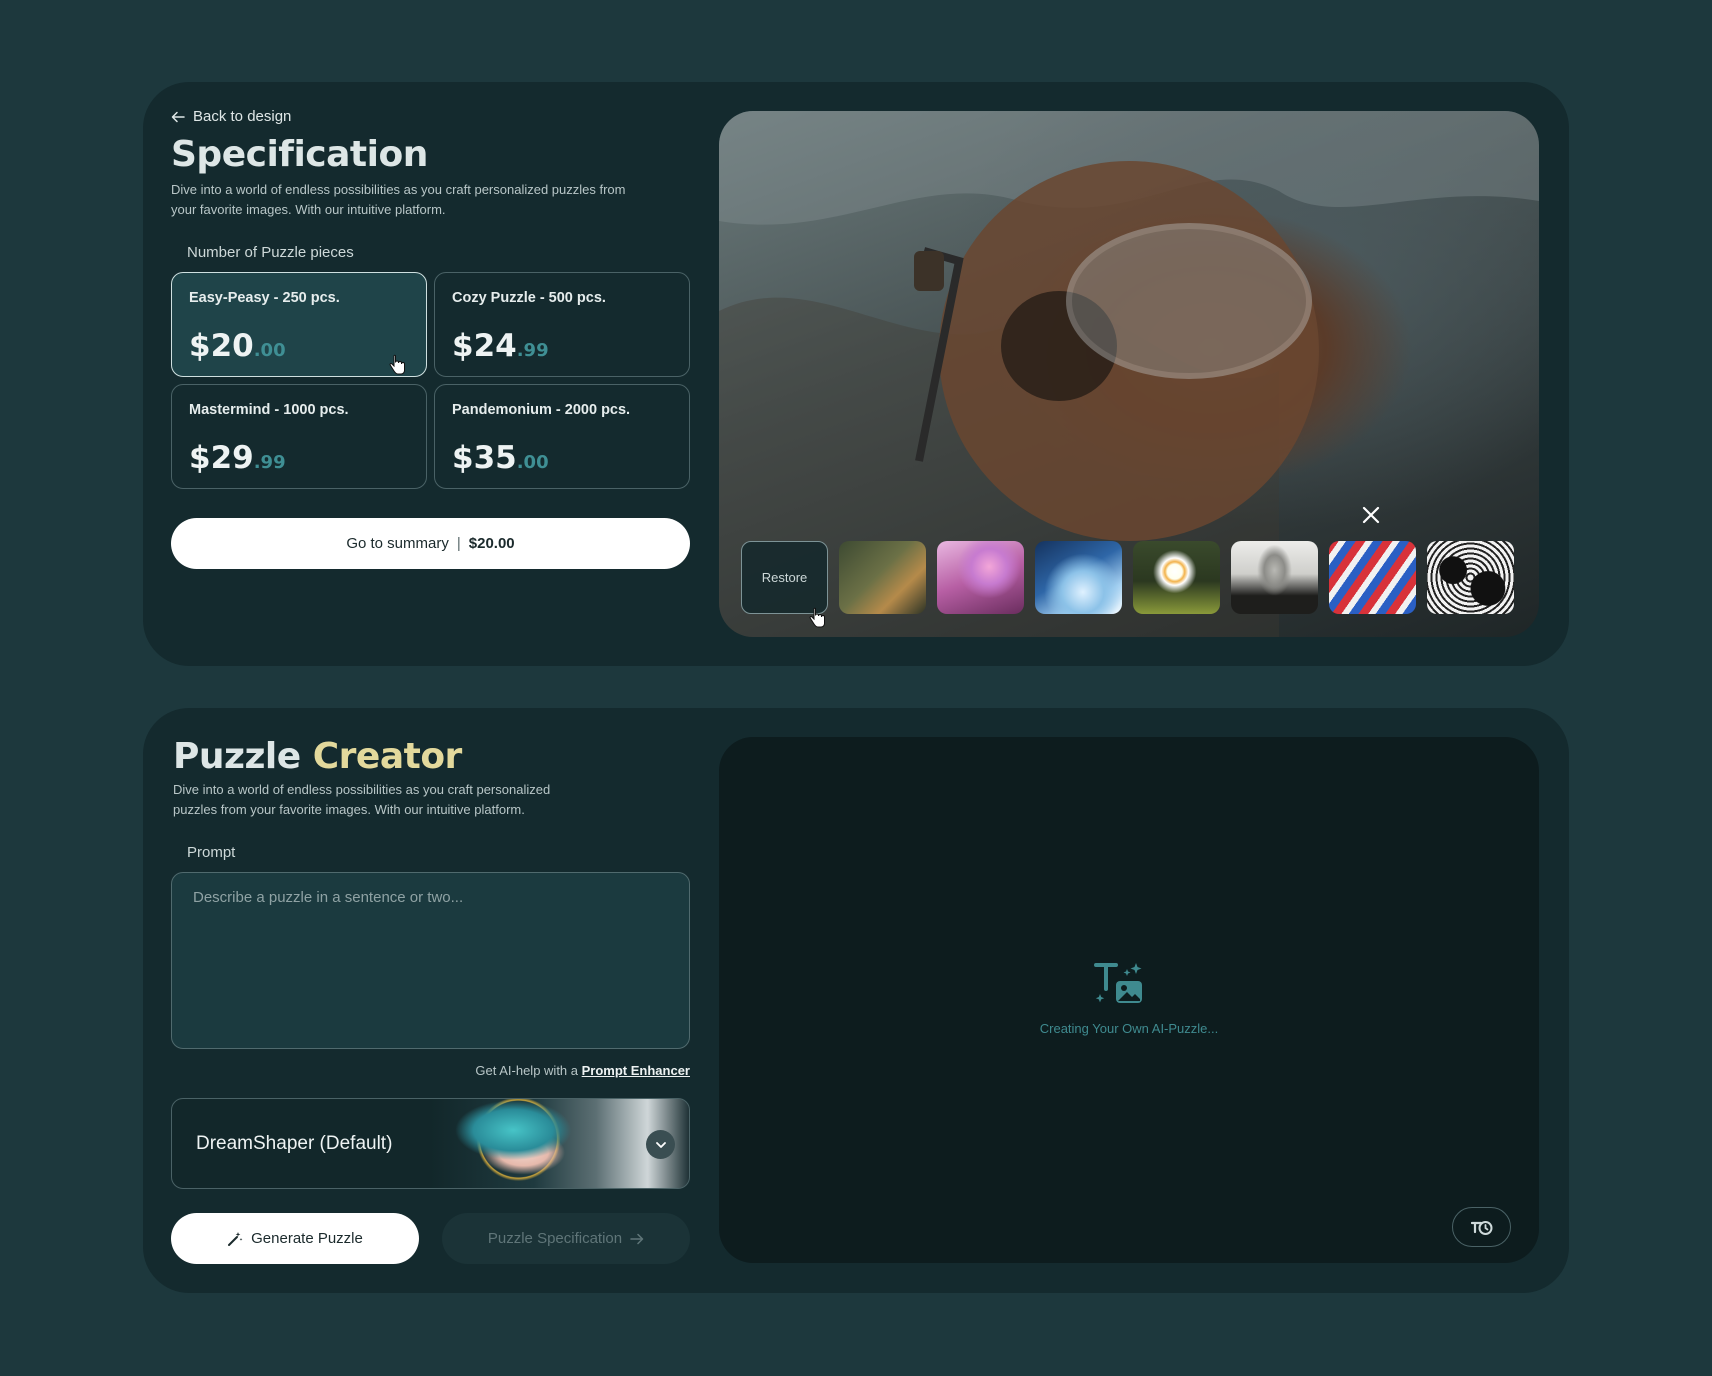 This screenshot has width=1712, height=1376. What do you see at coordinates (307, 1238) in the screenshot?
I see `generate-puzzle-label: Generate Puzzle` at bounding box center [307, 1238].